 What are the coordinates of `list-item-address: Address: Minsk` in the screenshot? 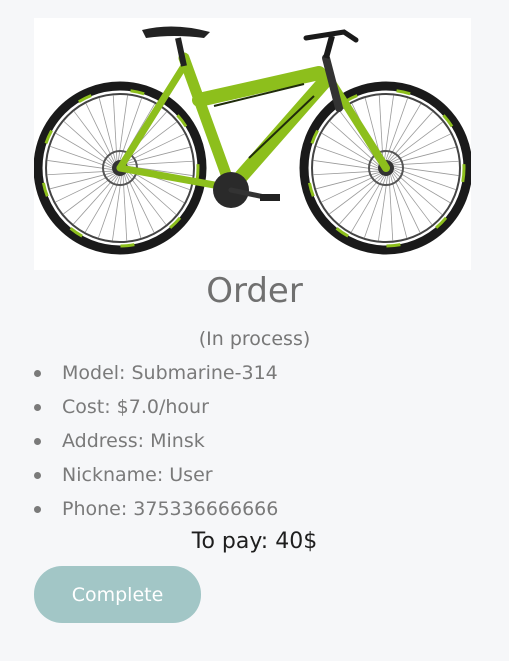 It's located at (139, 441).